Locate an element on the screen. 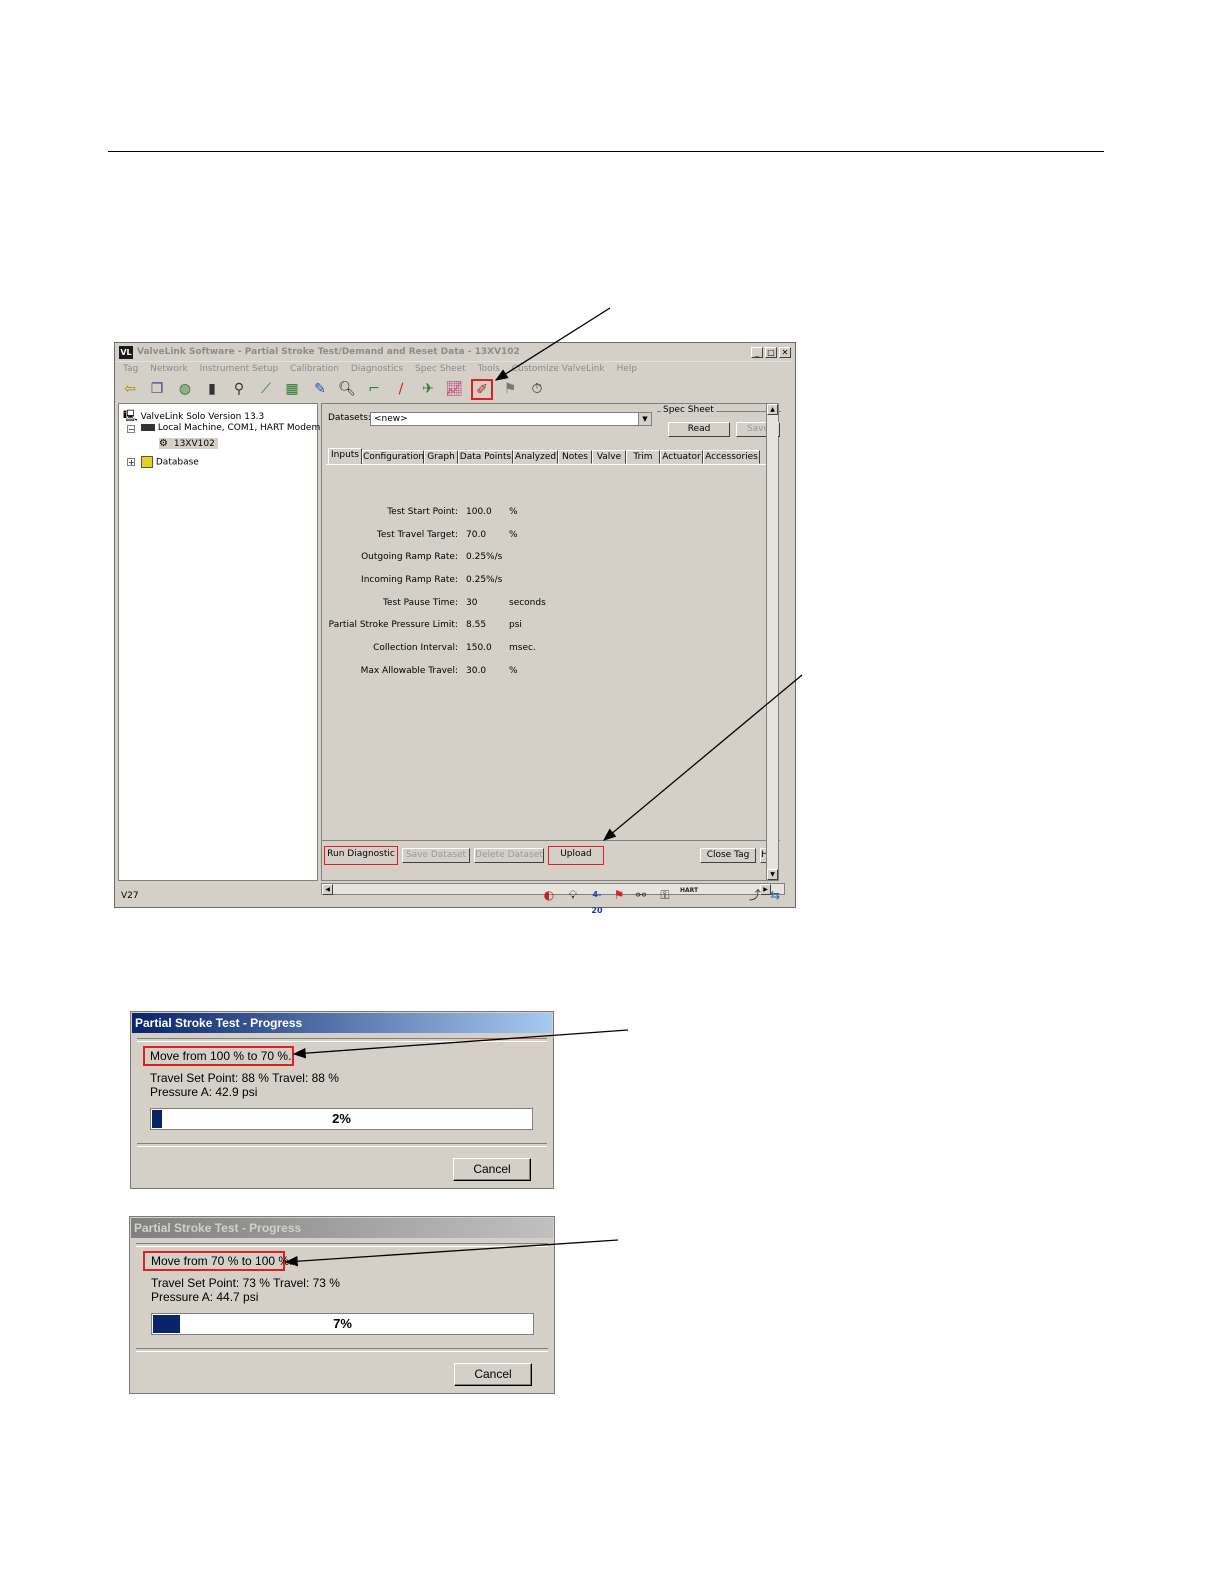 The width and height of the screenshot is (1224, 1584). arrow-to-toolbar-icon is located at coordinates (552, 344).